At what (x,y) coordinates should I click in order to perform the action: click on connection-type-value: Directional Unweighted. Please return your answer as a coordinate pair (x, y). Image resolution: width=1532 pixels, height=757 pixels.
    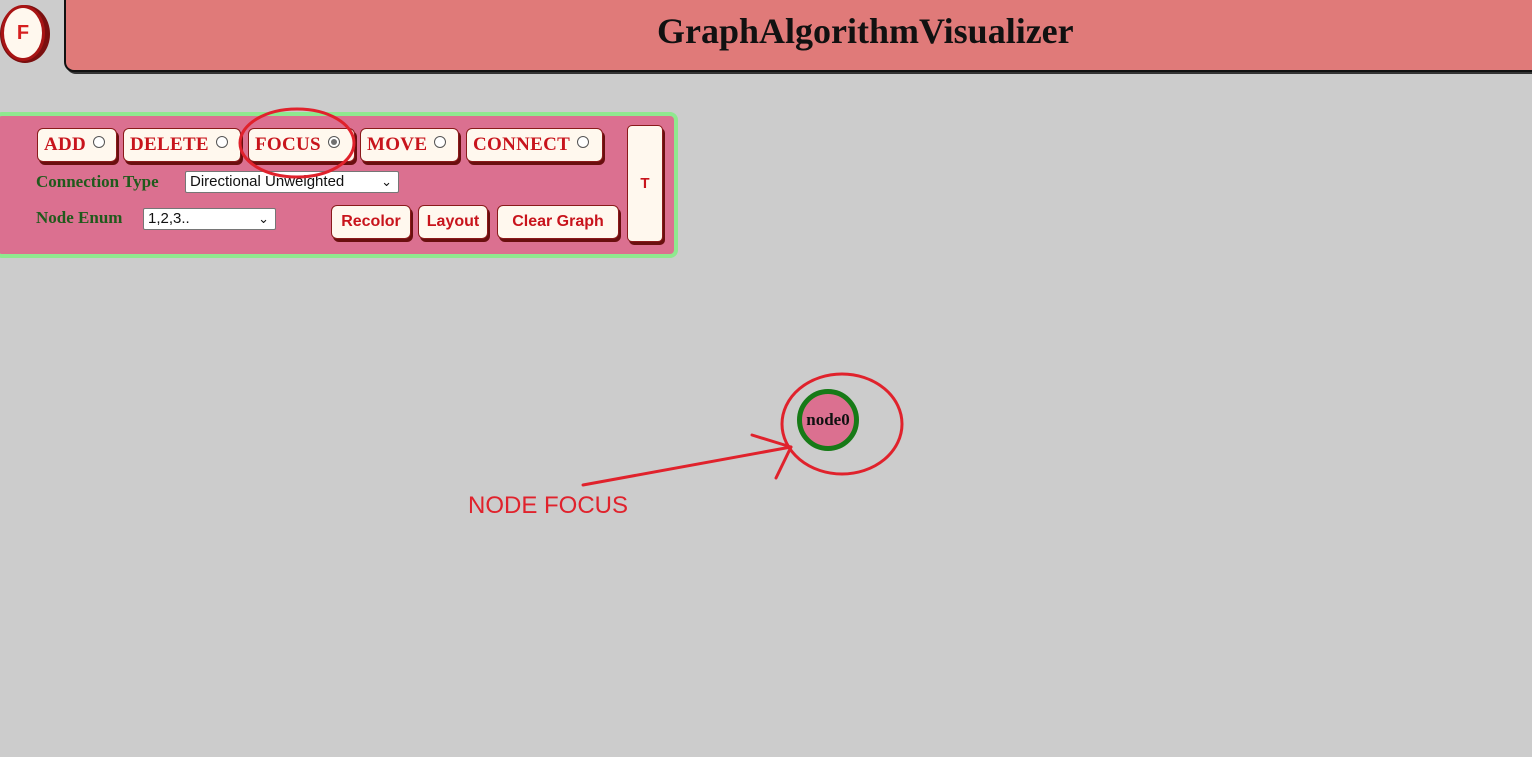
    Looking at the image, I should click on (267, 181).